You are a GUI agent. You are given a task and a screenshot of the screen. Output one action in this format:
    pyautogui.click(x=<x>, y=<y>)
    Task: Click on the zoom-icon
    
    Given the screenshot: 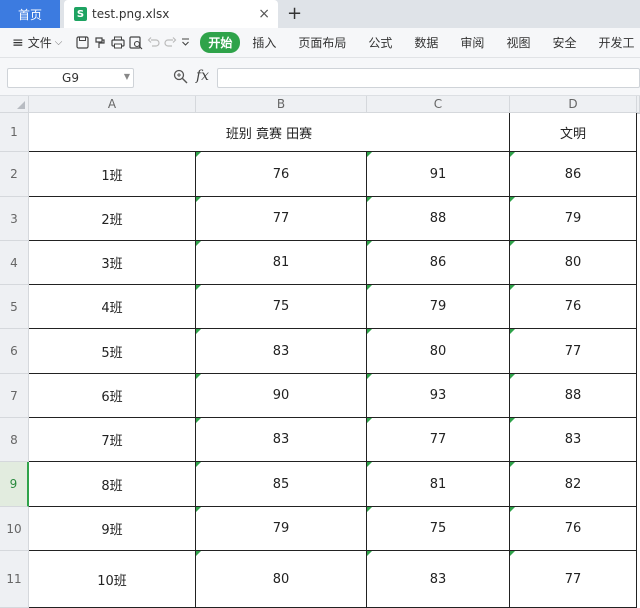 What is the action you would take?
    pyautogui.click(x=180, y=78)
    